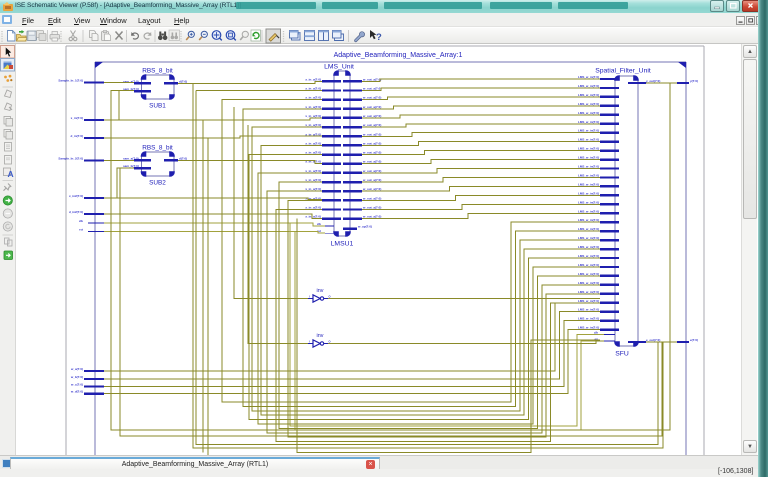 This screenshot has height=477, width=768. What do you see at coordinates (131, 158) in the screenshot?
I see `svg-text: sam_a(7:0)` at bounding box center [131, 158].